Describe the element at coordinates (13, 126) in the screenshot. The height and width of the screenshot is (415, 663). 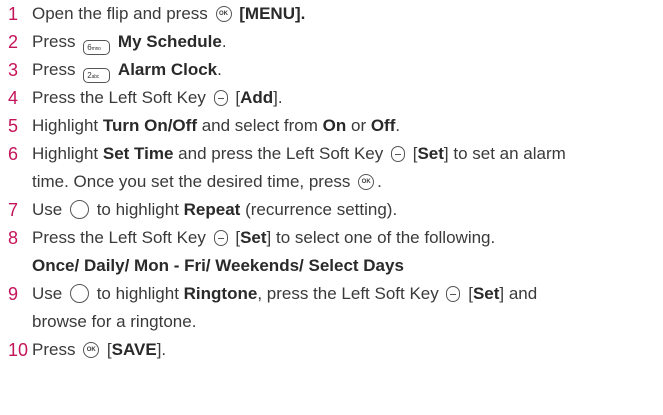
I see `step-number: 5` at that location.